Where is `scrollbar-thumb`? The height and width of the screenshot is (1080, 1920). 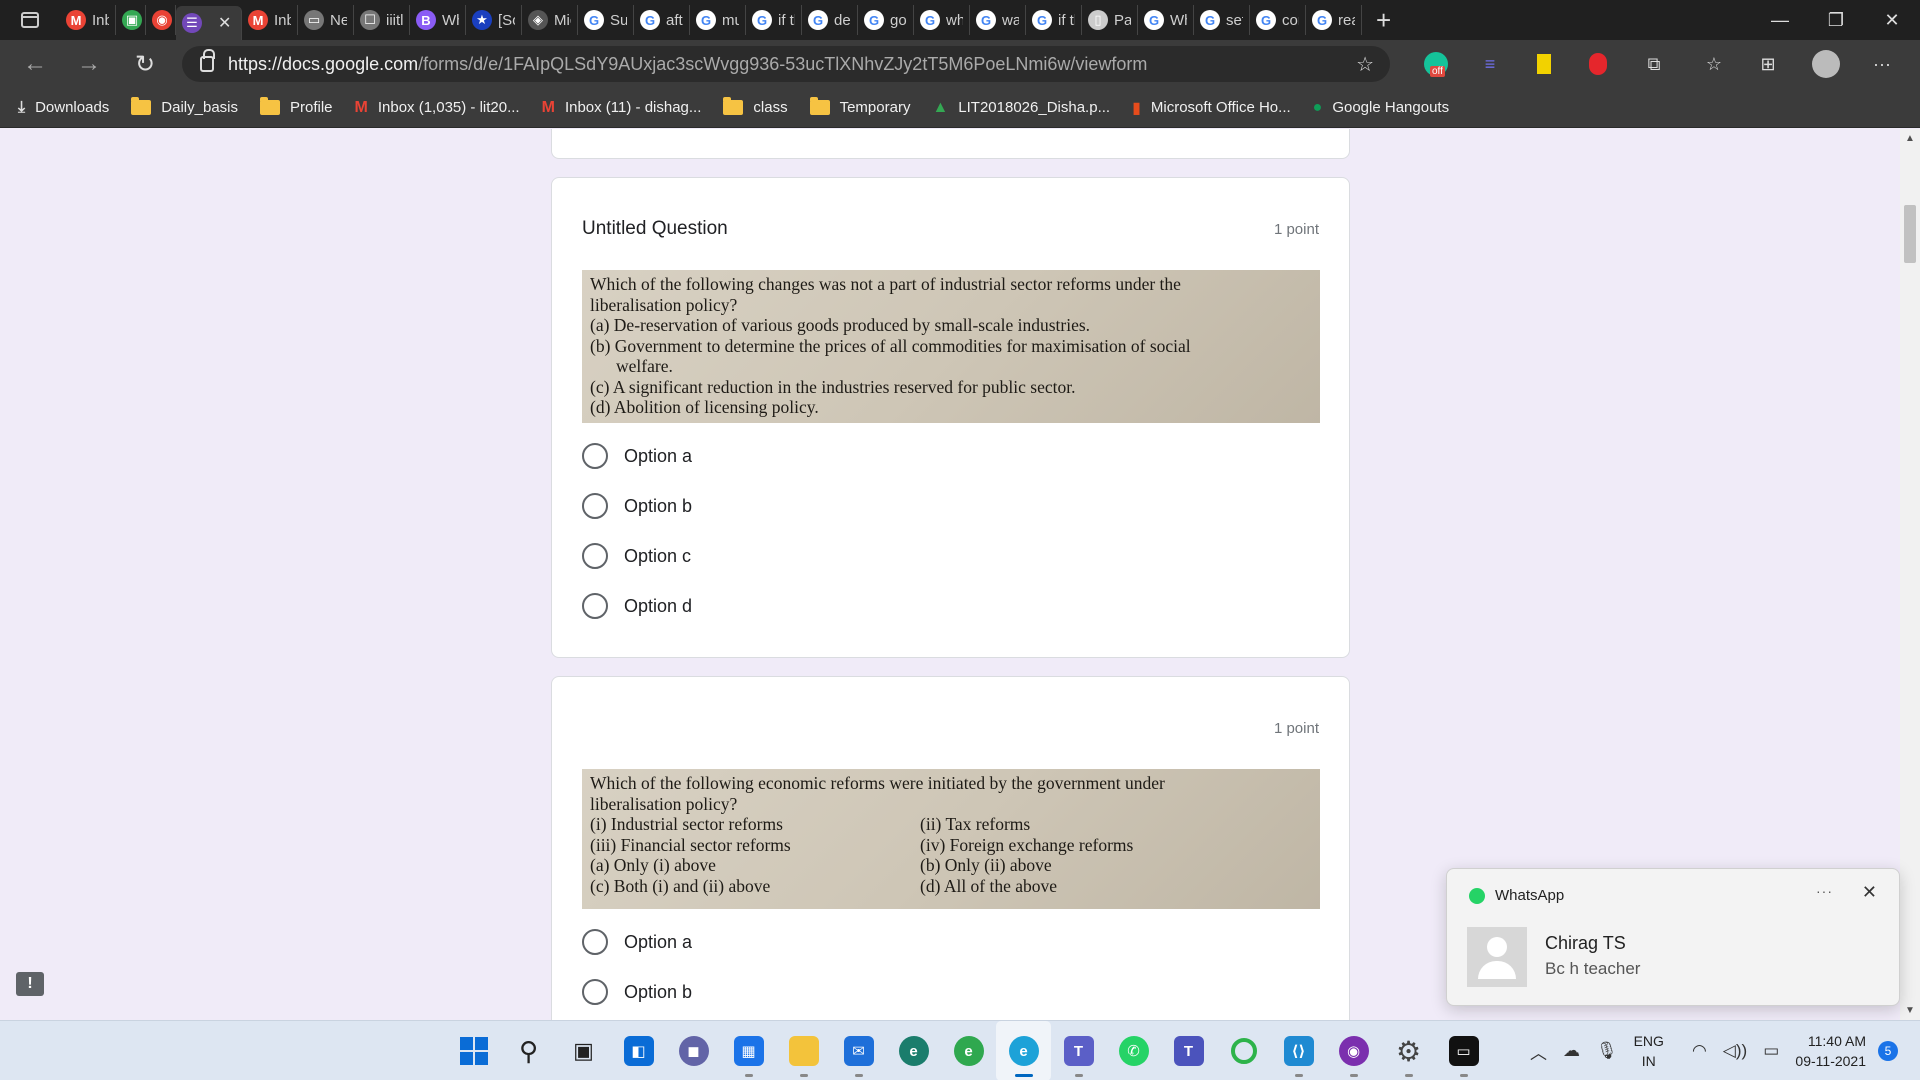 scrollbar-thumb is located at coordinates (1910, 234).